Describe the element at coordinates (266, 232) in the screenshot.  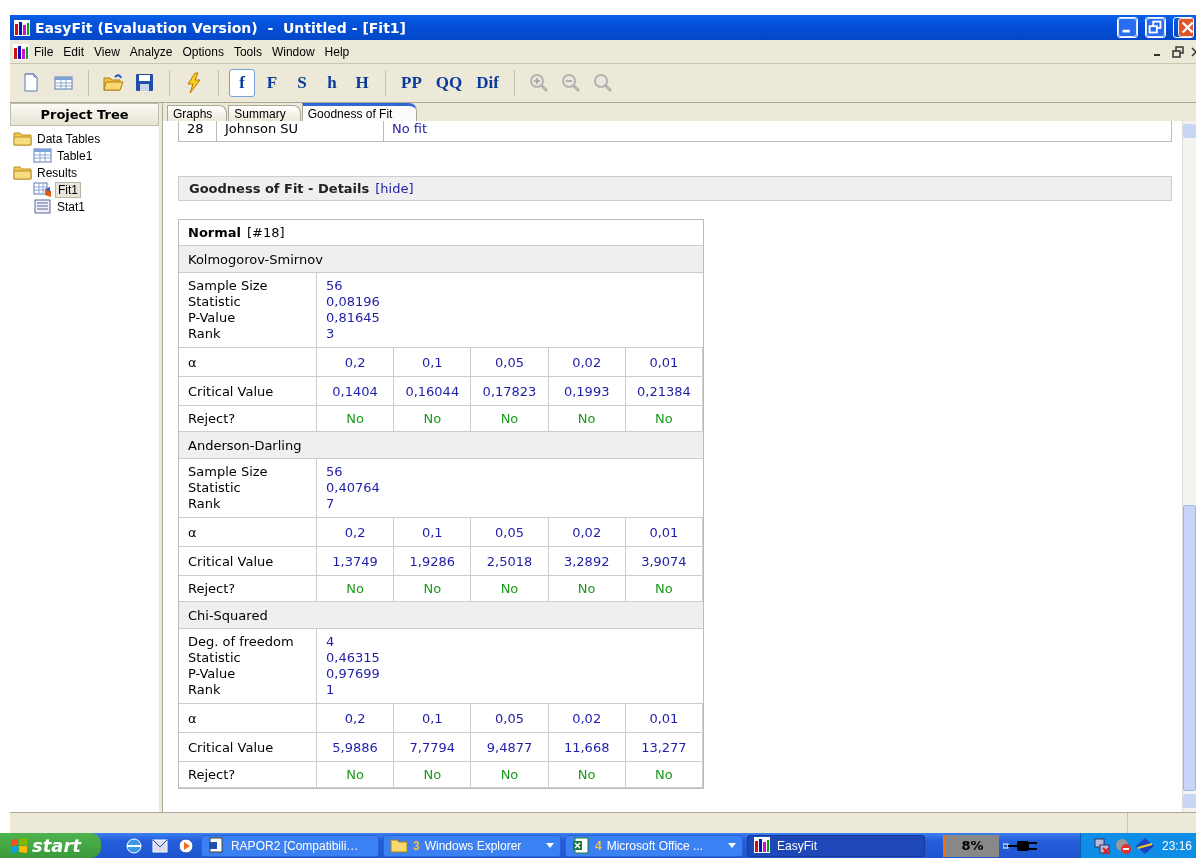
I see `distribution-id: [#18]` at that location.